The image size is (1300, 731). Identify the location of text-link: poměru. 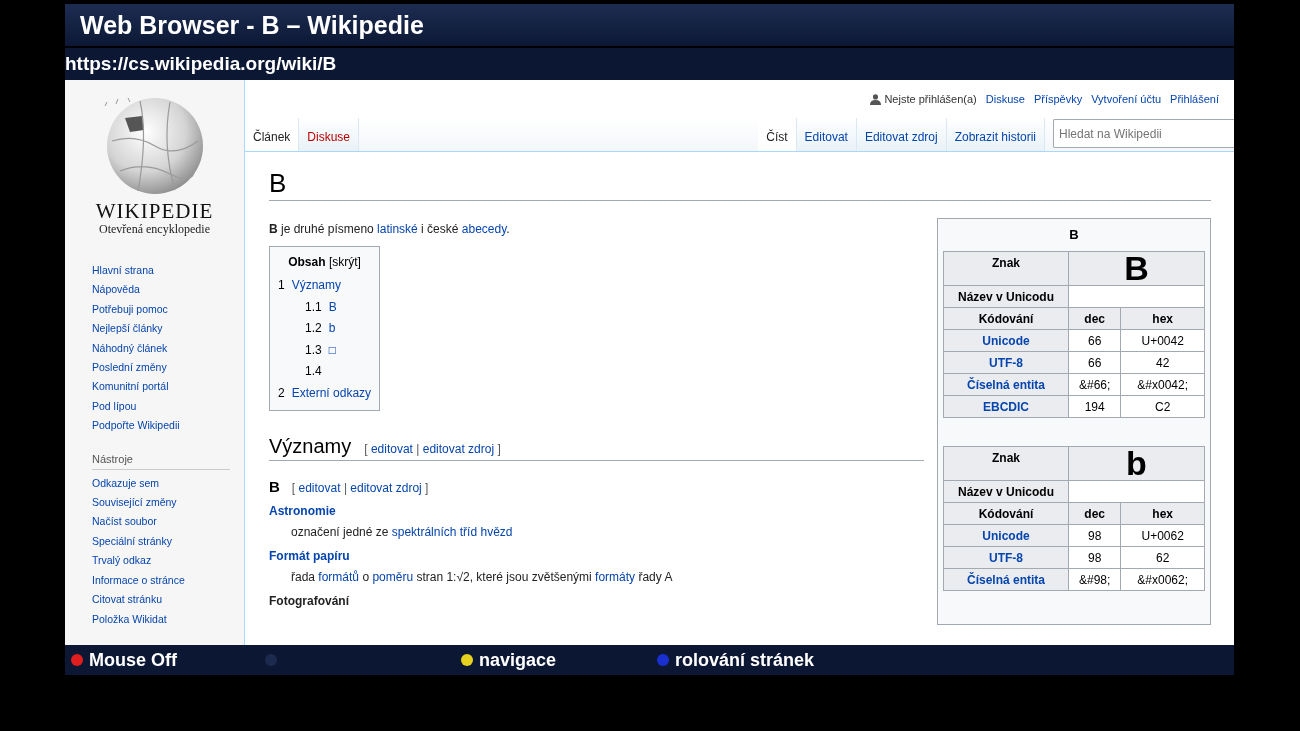
(393, 577).